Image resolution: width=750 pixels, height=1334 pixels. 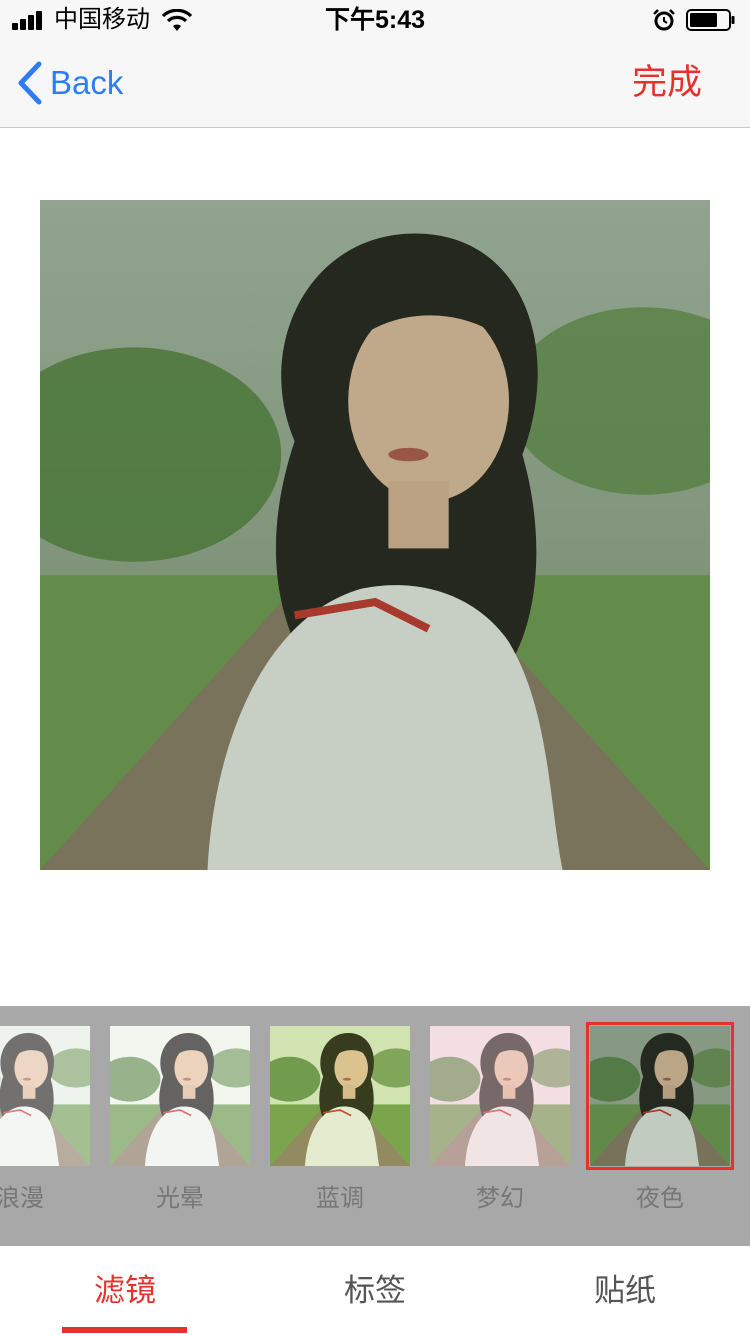 What do you see at coordinates (340, 1198) in the screenshot?
I see `filter-label: 蓝调` at bounding box center [340, 1198].